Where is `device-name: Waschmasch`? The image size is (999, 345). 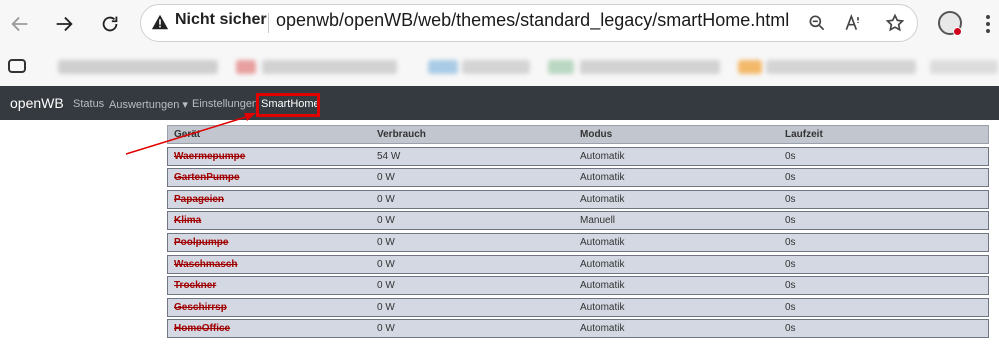
device-name: Waschmasch is located at coordinates (206, 264).